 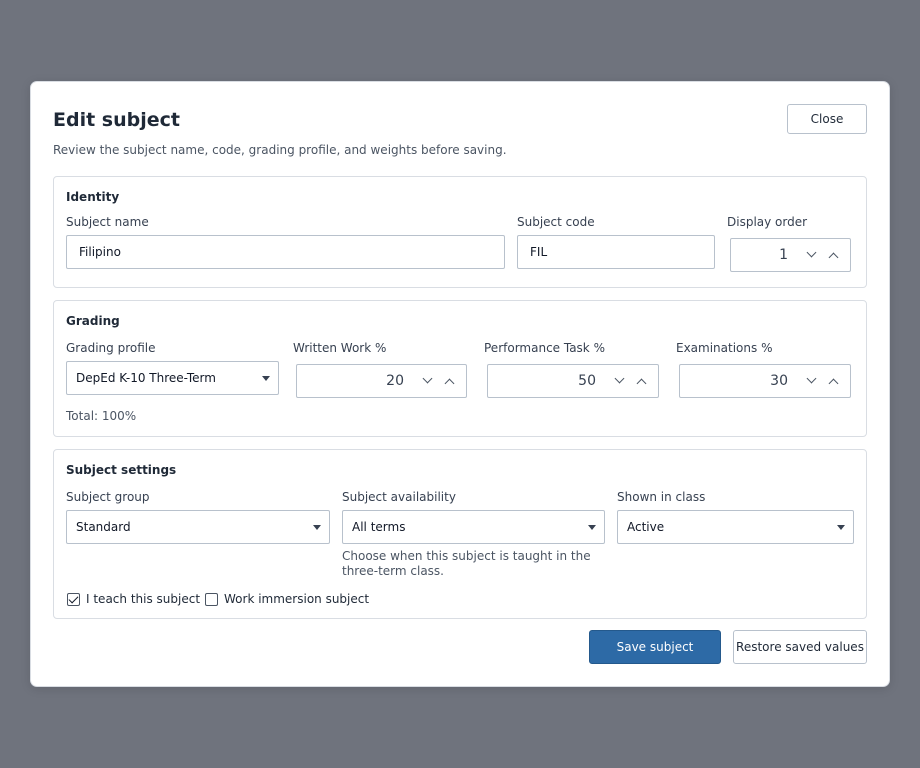 What do you see at coordinates (93, 321) in the screenshot?
I see `grading-heading: Grading` at bounding box center [93, 321].